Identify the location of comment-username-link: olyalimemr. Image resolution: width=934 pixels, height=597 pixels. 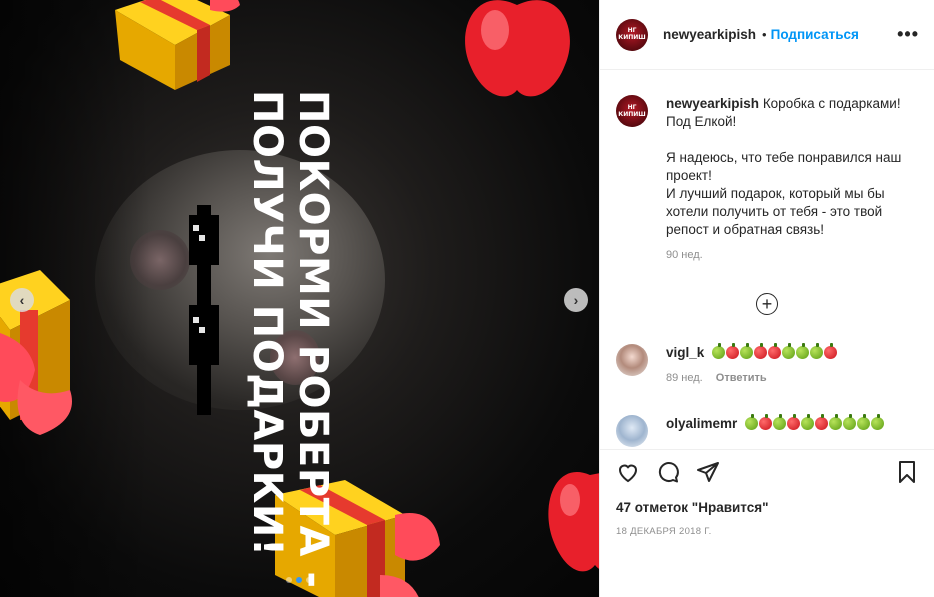
(701, 423).